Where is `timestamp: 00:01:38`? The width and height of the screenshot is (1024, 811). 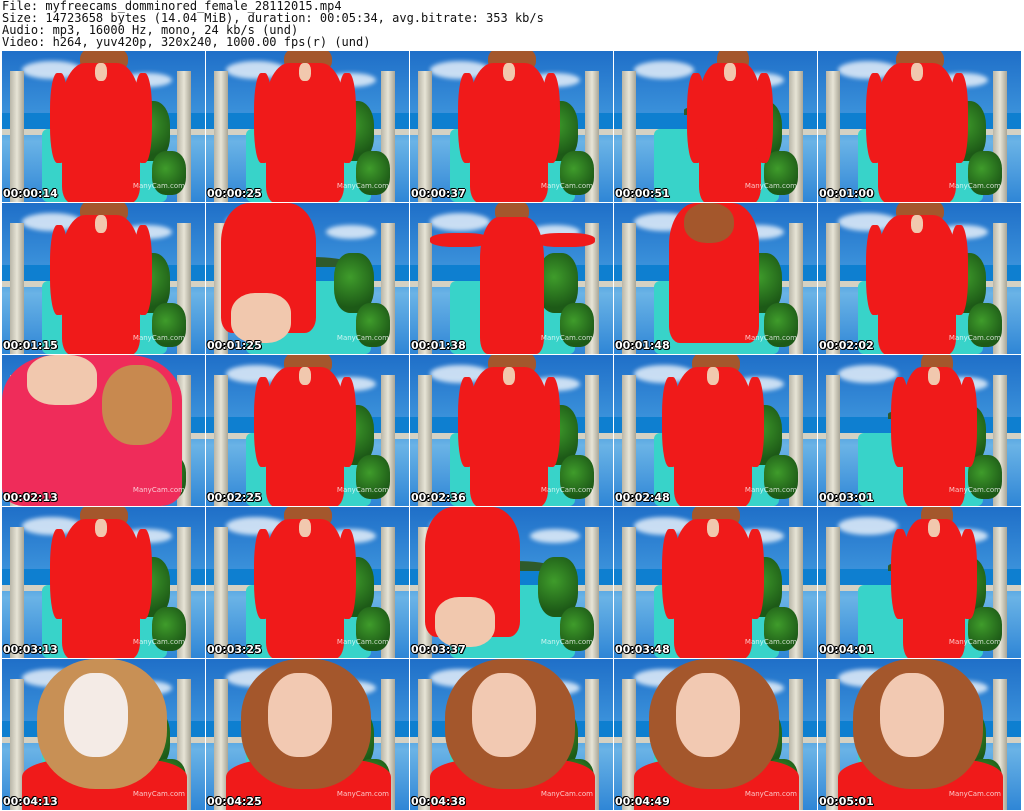
timestamp: 00:01:38 is located at coordinates (438, 345).